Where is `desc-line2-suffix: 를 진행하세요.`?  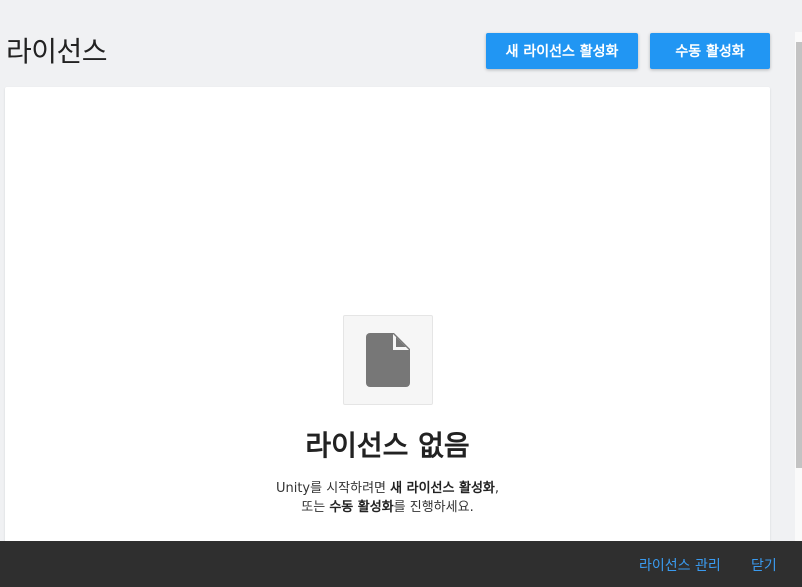 desc-line2-suffix: 를 진행하세요. is located at coordinates (433, 507).